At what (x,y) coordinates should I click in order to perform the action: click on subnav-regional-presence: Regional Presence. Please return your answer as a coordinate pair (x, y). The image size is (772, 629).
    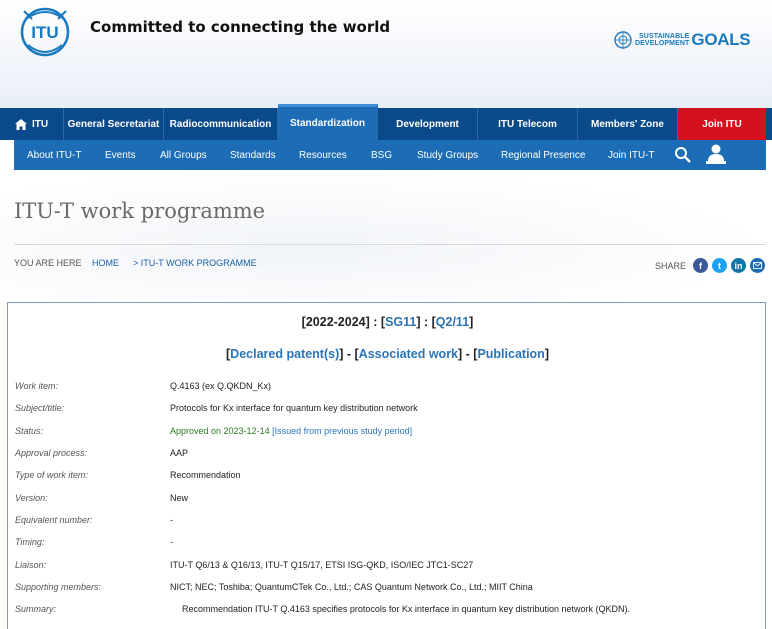
    Looking at the image, I should click on (543, 155).